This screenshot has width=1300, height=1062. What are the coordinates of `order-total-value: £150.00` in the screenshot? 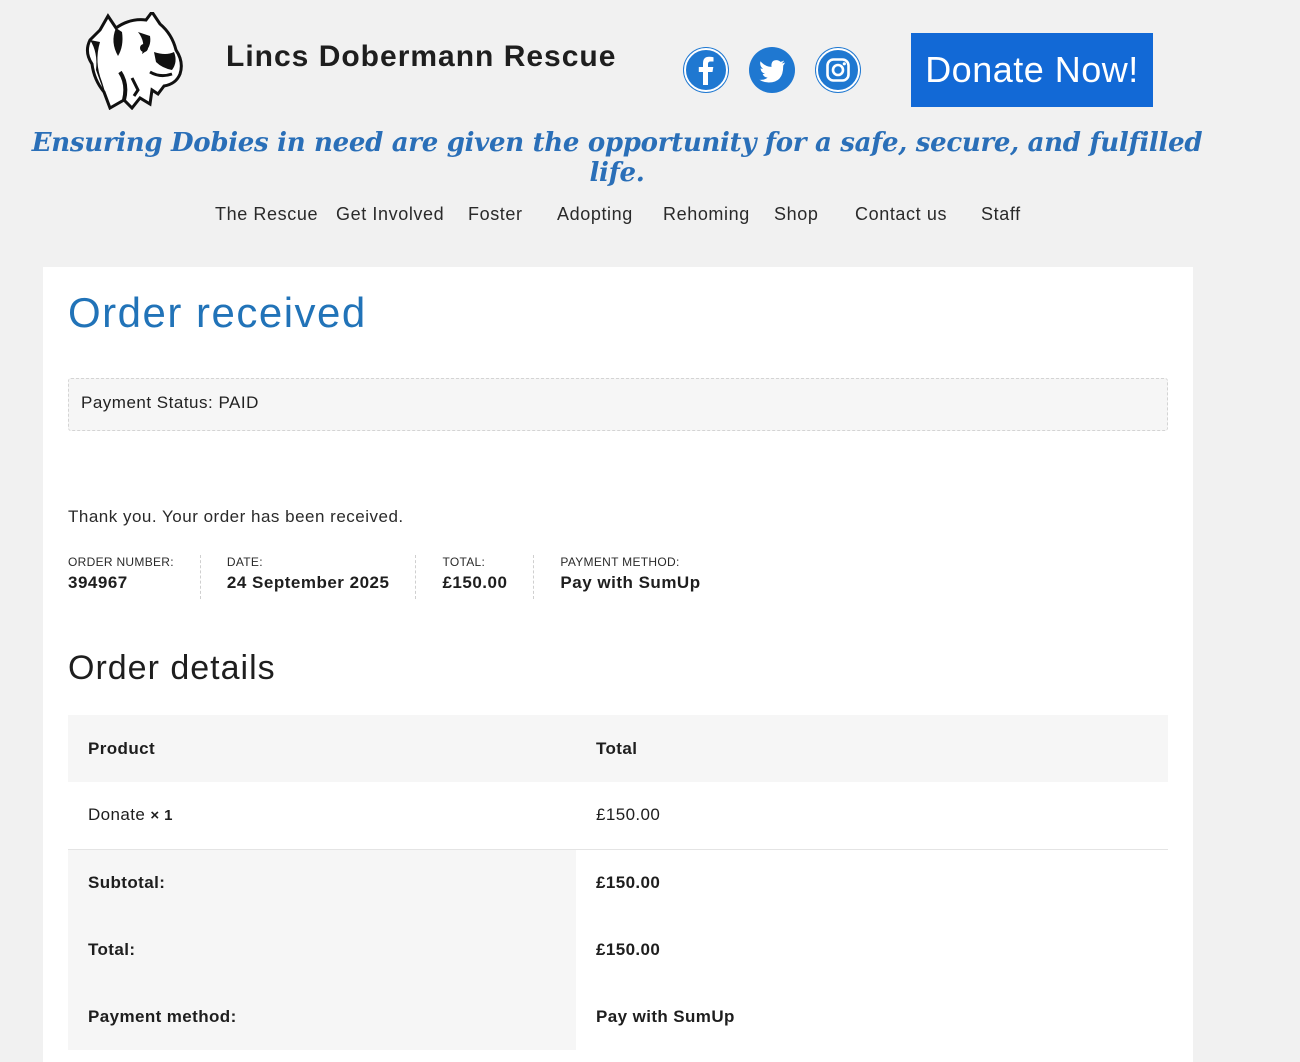 It's located at (475, 582).